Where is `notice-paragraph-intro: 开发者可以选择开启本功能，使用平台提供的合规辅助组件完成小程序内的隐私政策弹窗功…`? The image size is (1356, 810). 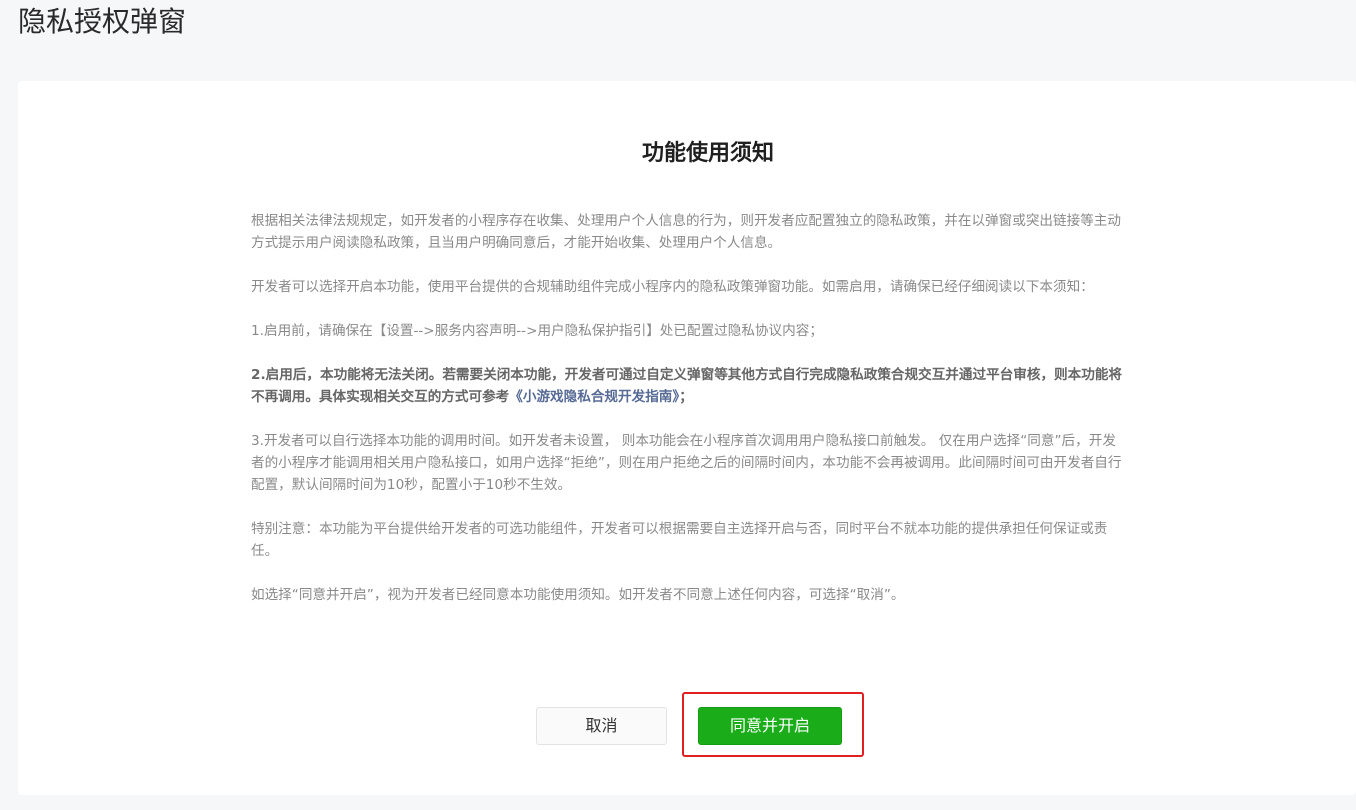 notice-paragraph-intro: 开发者可以选择开启本功能，使用平台提供的合规辅助组件完成小程序内的隐私政策弹窗功… is located at coordinates (672, 287).